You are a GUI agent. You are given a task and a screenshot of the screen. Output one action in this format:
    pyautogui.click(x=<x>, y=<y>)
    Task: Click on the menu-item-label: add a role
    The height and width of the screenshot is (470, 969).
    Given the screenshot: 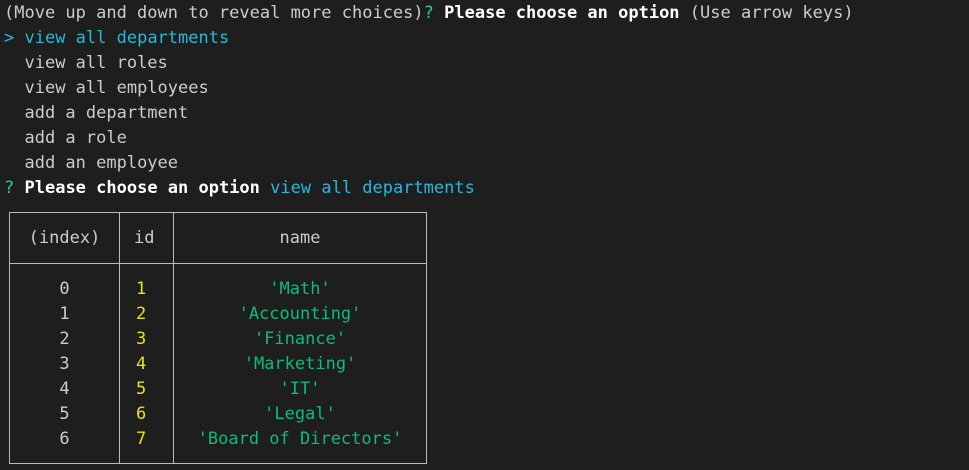 What is the action you would take?
    pyautogui.click(x=75, y=138)
    